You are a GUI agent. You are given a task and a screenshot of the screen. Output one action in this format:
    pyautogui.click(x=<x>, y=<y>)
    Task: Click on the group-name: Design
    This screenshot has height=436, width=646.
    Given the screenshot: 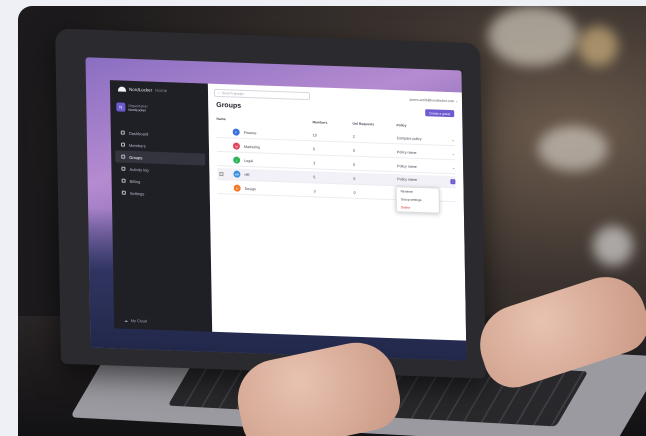 What is the action you would take?
    pyautogui.click(x=250, y=188)
    